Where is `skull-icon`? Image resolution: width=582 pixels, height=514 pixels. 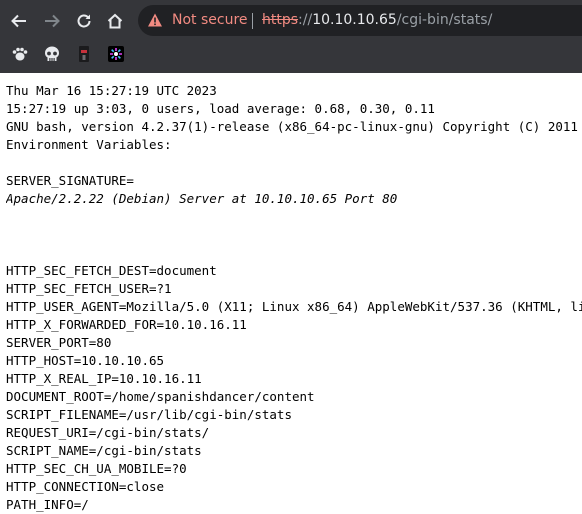 skull-icon is located at coordinates (52, 53).